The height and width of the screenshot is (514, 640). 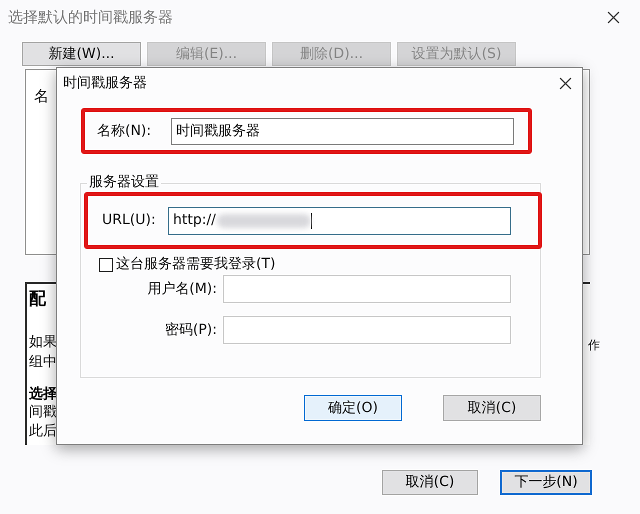 What do you see at coordinates (43, 394) in the screenshot?
I see `panel-subheading: 选择` at bounding box center [43, 394].